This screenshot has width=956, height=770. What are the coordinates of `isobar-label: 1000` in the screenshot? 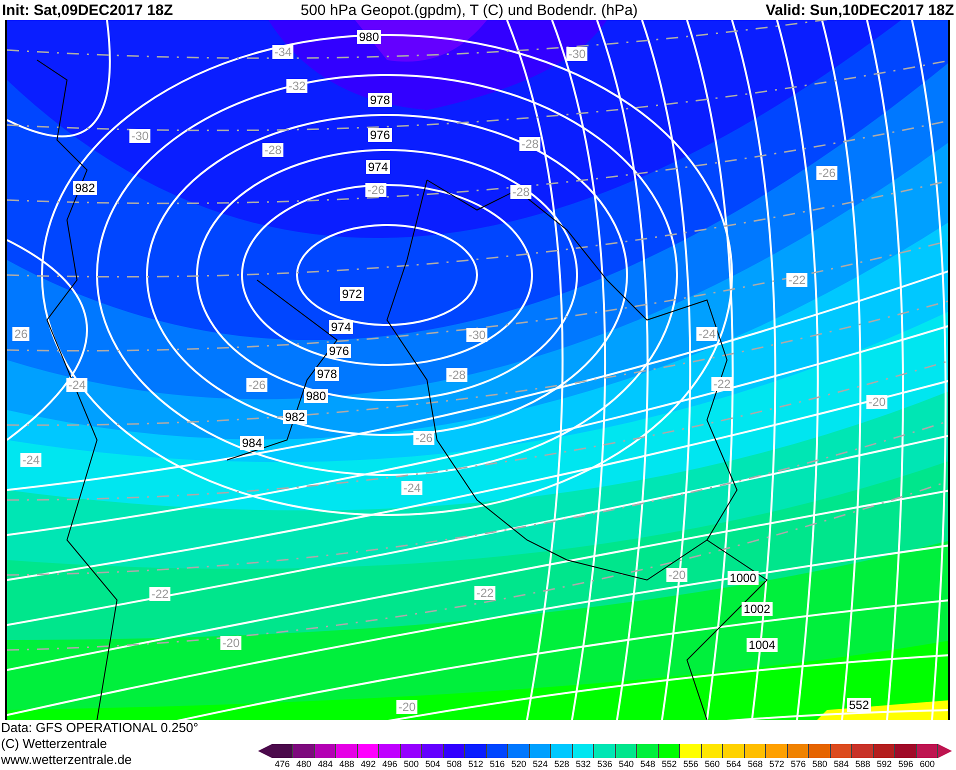 It's located at (743, 578).